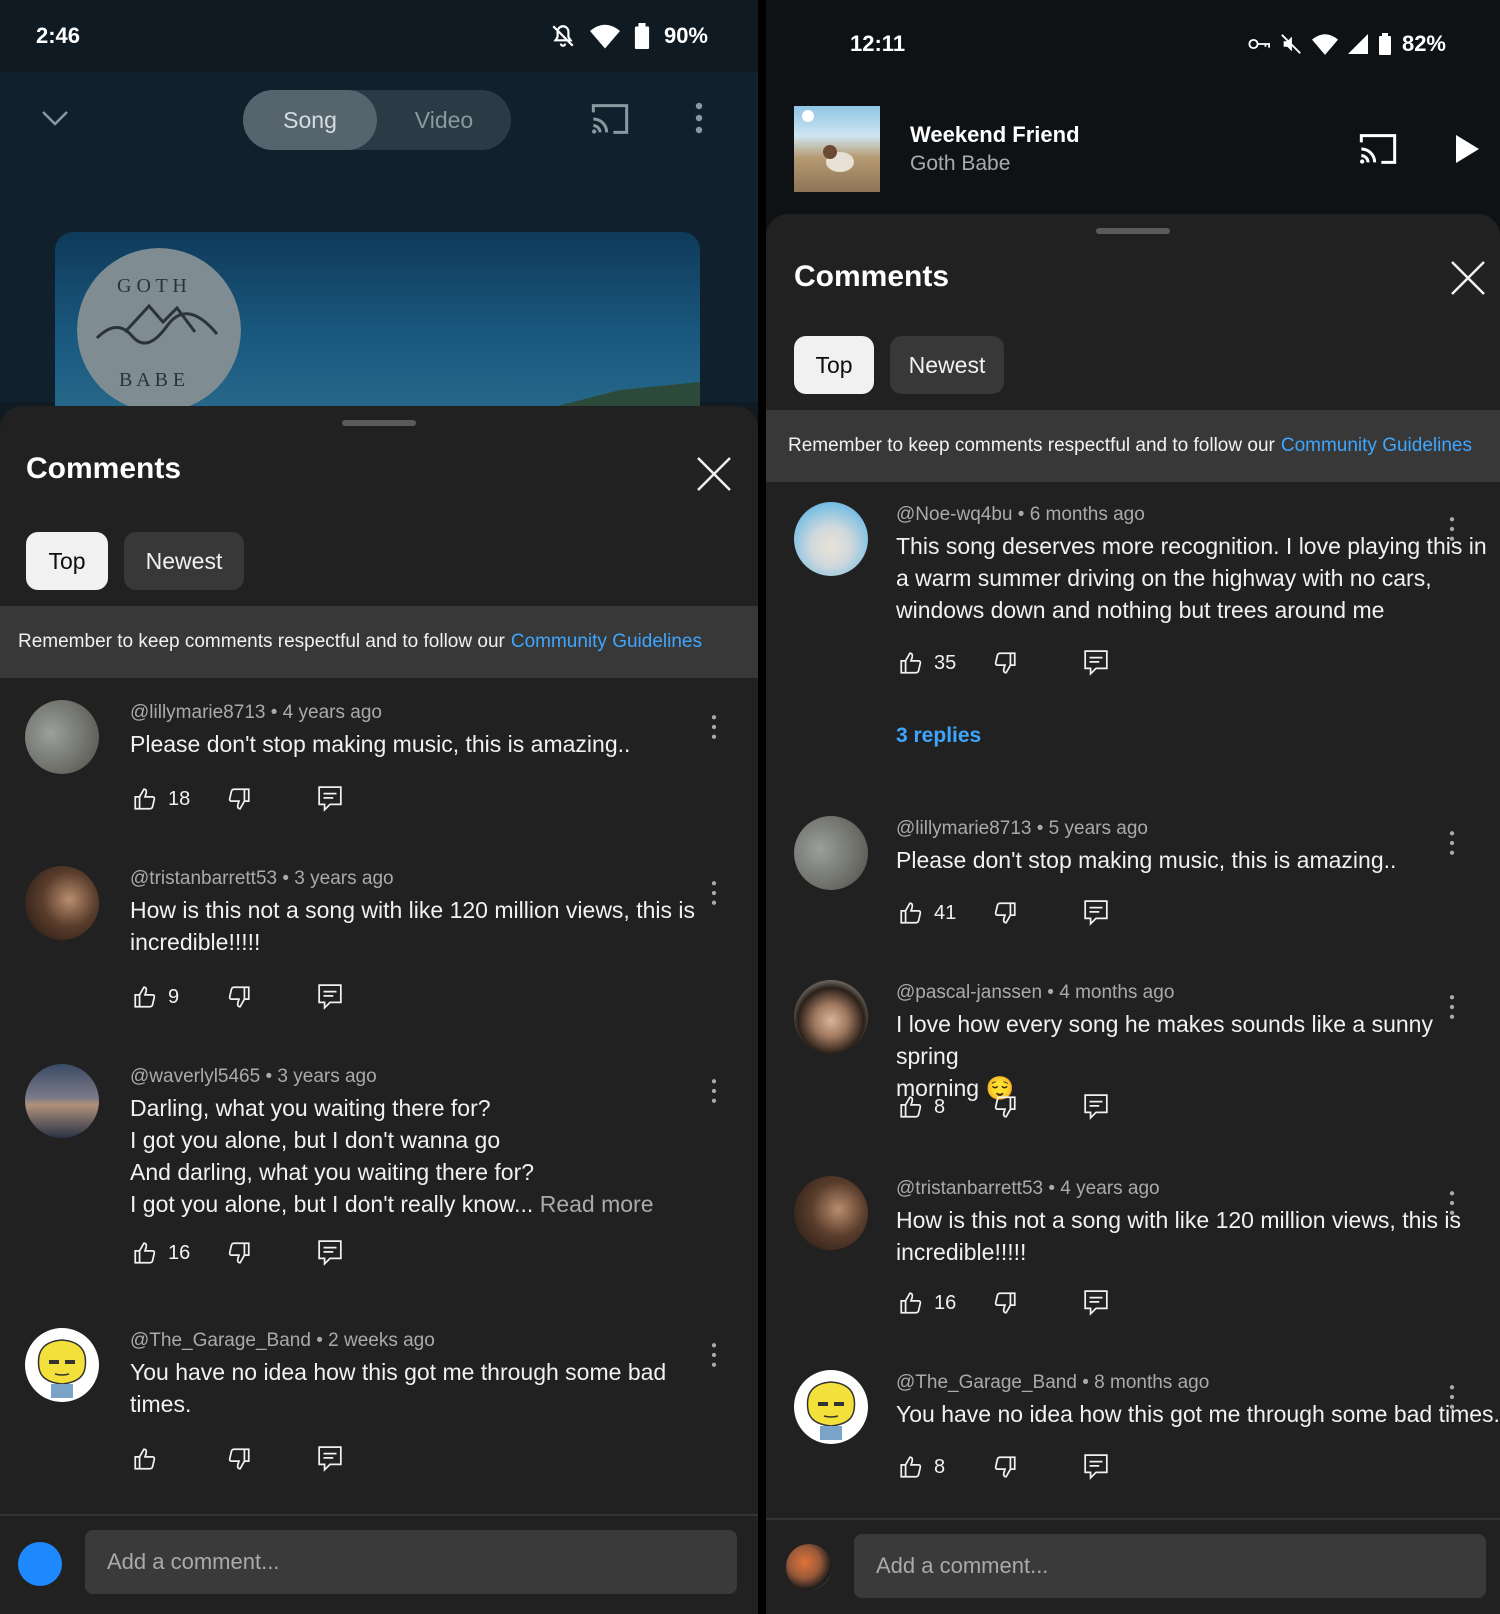 The image size is (1500, 1614). Describe the element at coordinates (1098, 828) in the screenshot. I see `comment-age: 5 years ago` at that location.